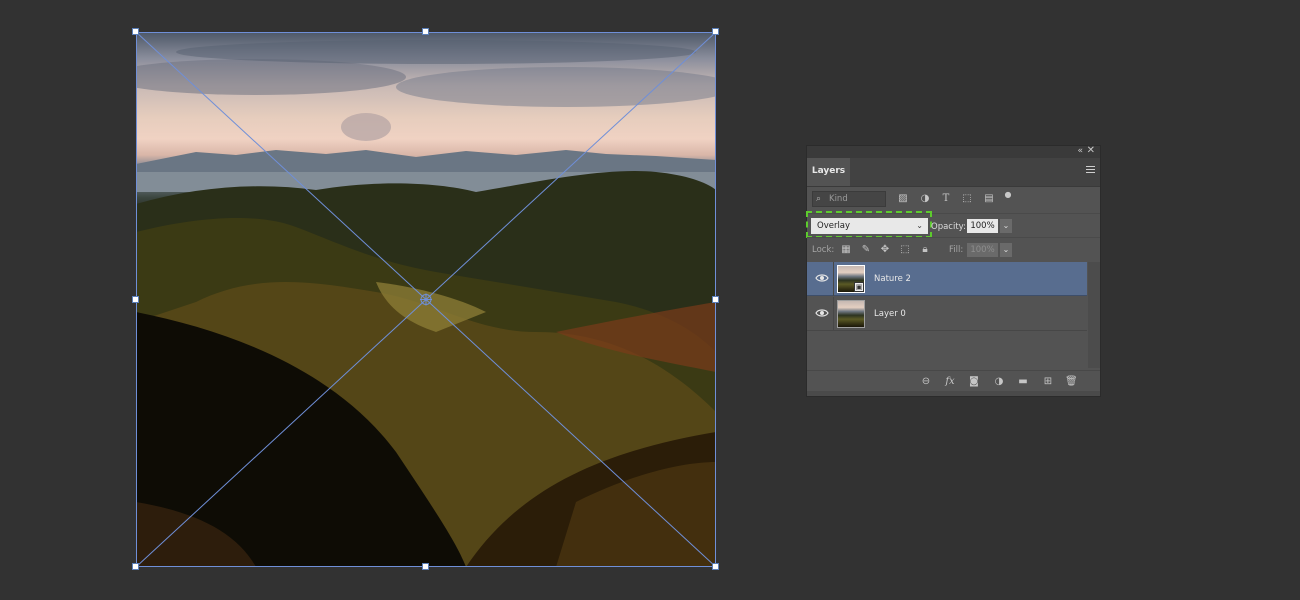 The height and width of the screenshot is (600, 1300). What do you see at coordinates (838, 199) in the screenshot?
I see `filter-kind-placeholder: Kind` at bounding box center [838, 199].